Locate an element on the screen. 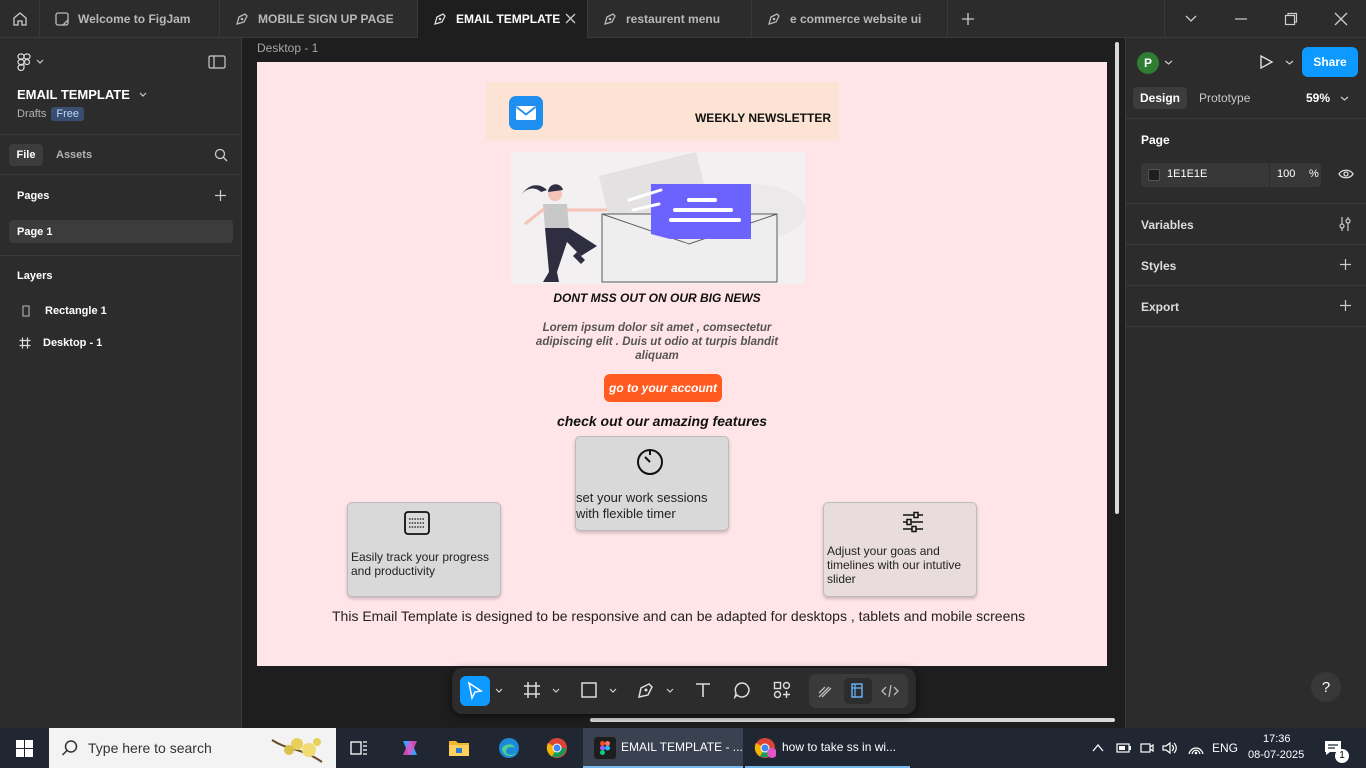 Image resolution: width=1366 pixels, height=768 pixels. drafts-label: Drafts is located at coordinates (31, 114).